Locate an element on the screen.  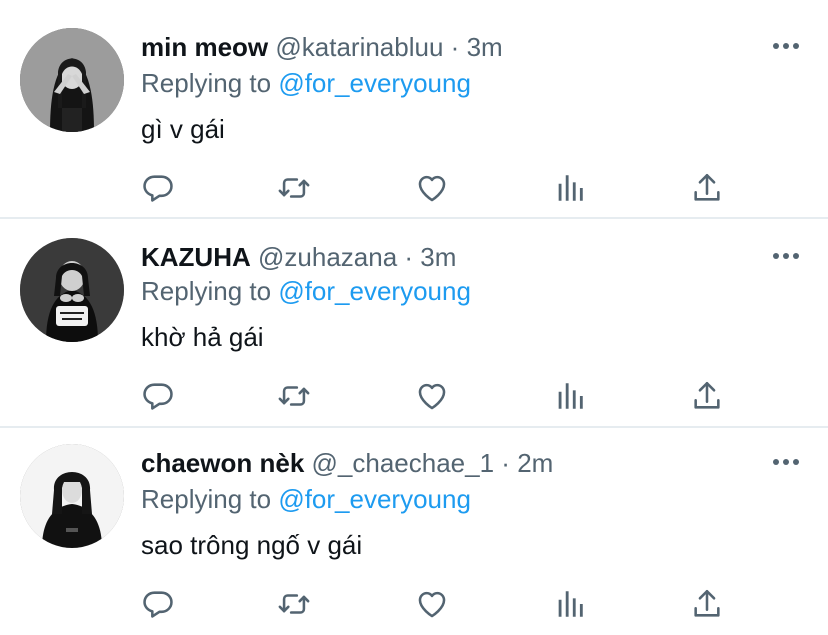
user-handle: @katarinabluu is located at coordinates (359, 47).